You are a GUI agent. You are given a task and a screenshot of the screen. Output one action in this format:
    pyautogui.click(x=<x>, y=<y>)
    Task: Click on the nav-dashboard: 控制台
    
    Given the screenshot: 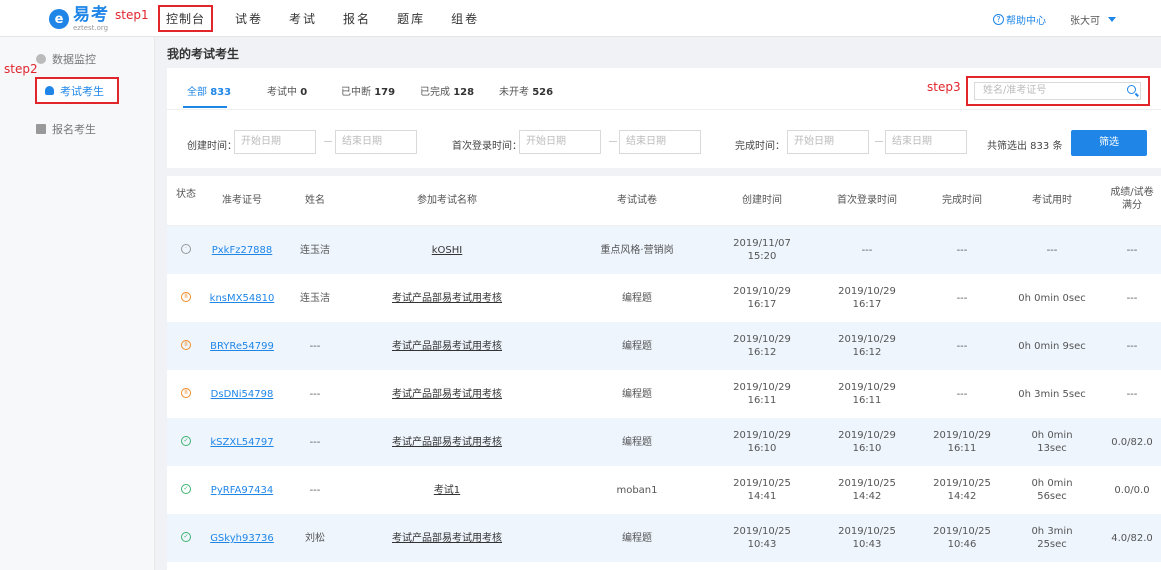 What is the action you would take?
    pyautogui.click(x=186, y=18)
    